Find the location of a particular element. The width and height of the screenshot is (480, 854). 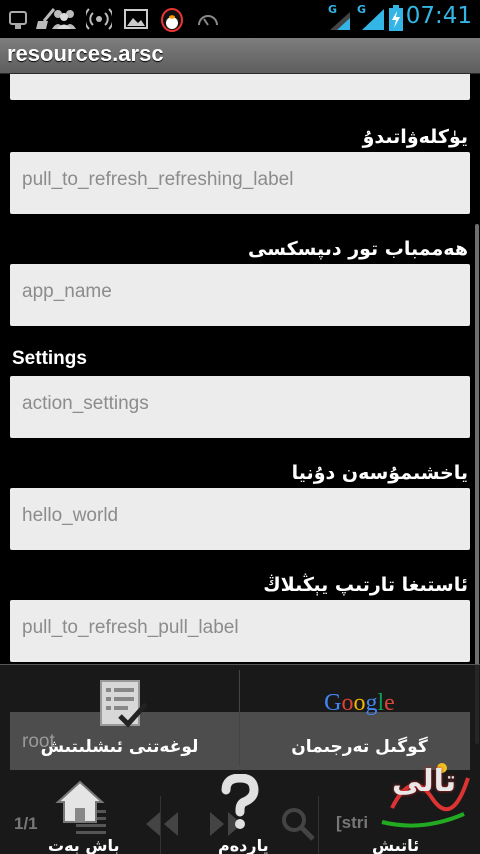

string-value-field: hello_world is located at coordinates (240, 519).